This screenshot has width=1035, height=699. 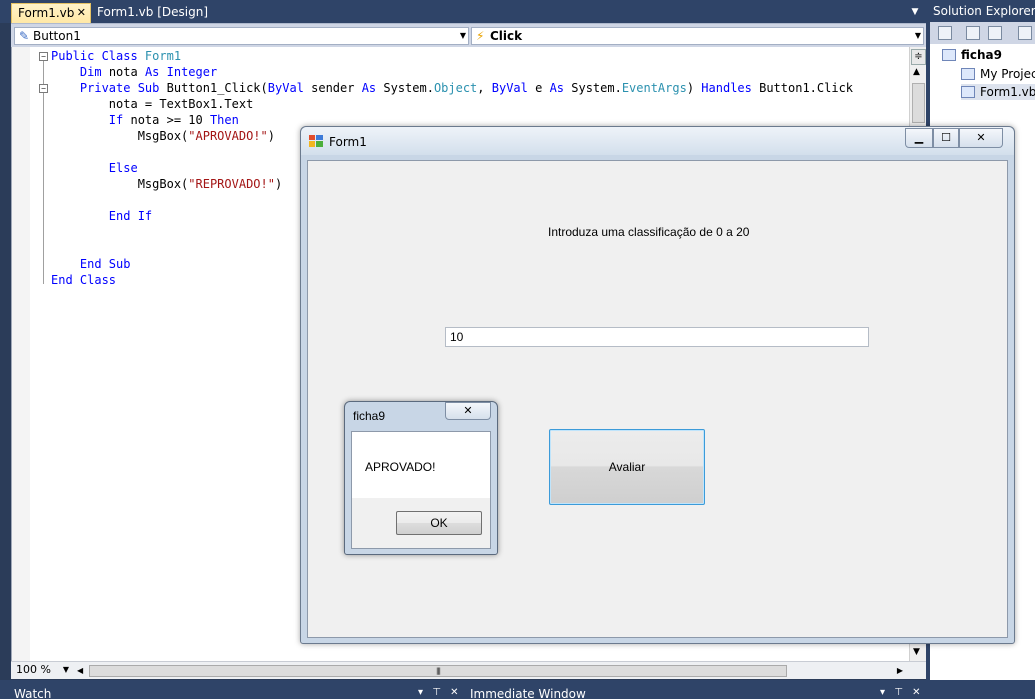 What do you see at coordinates (32, 693) in the screenshot?
I see `watch-panel-title: Watch` at bounding box center [32, 693].